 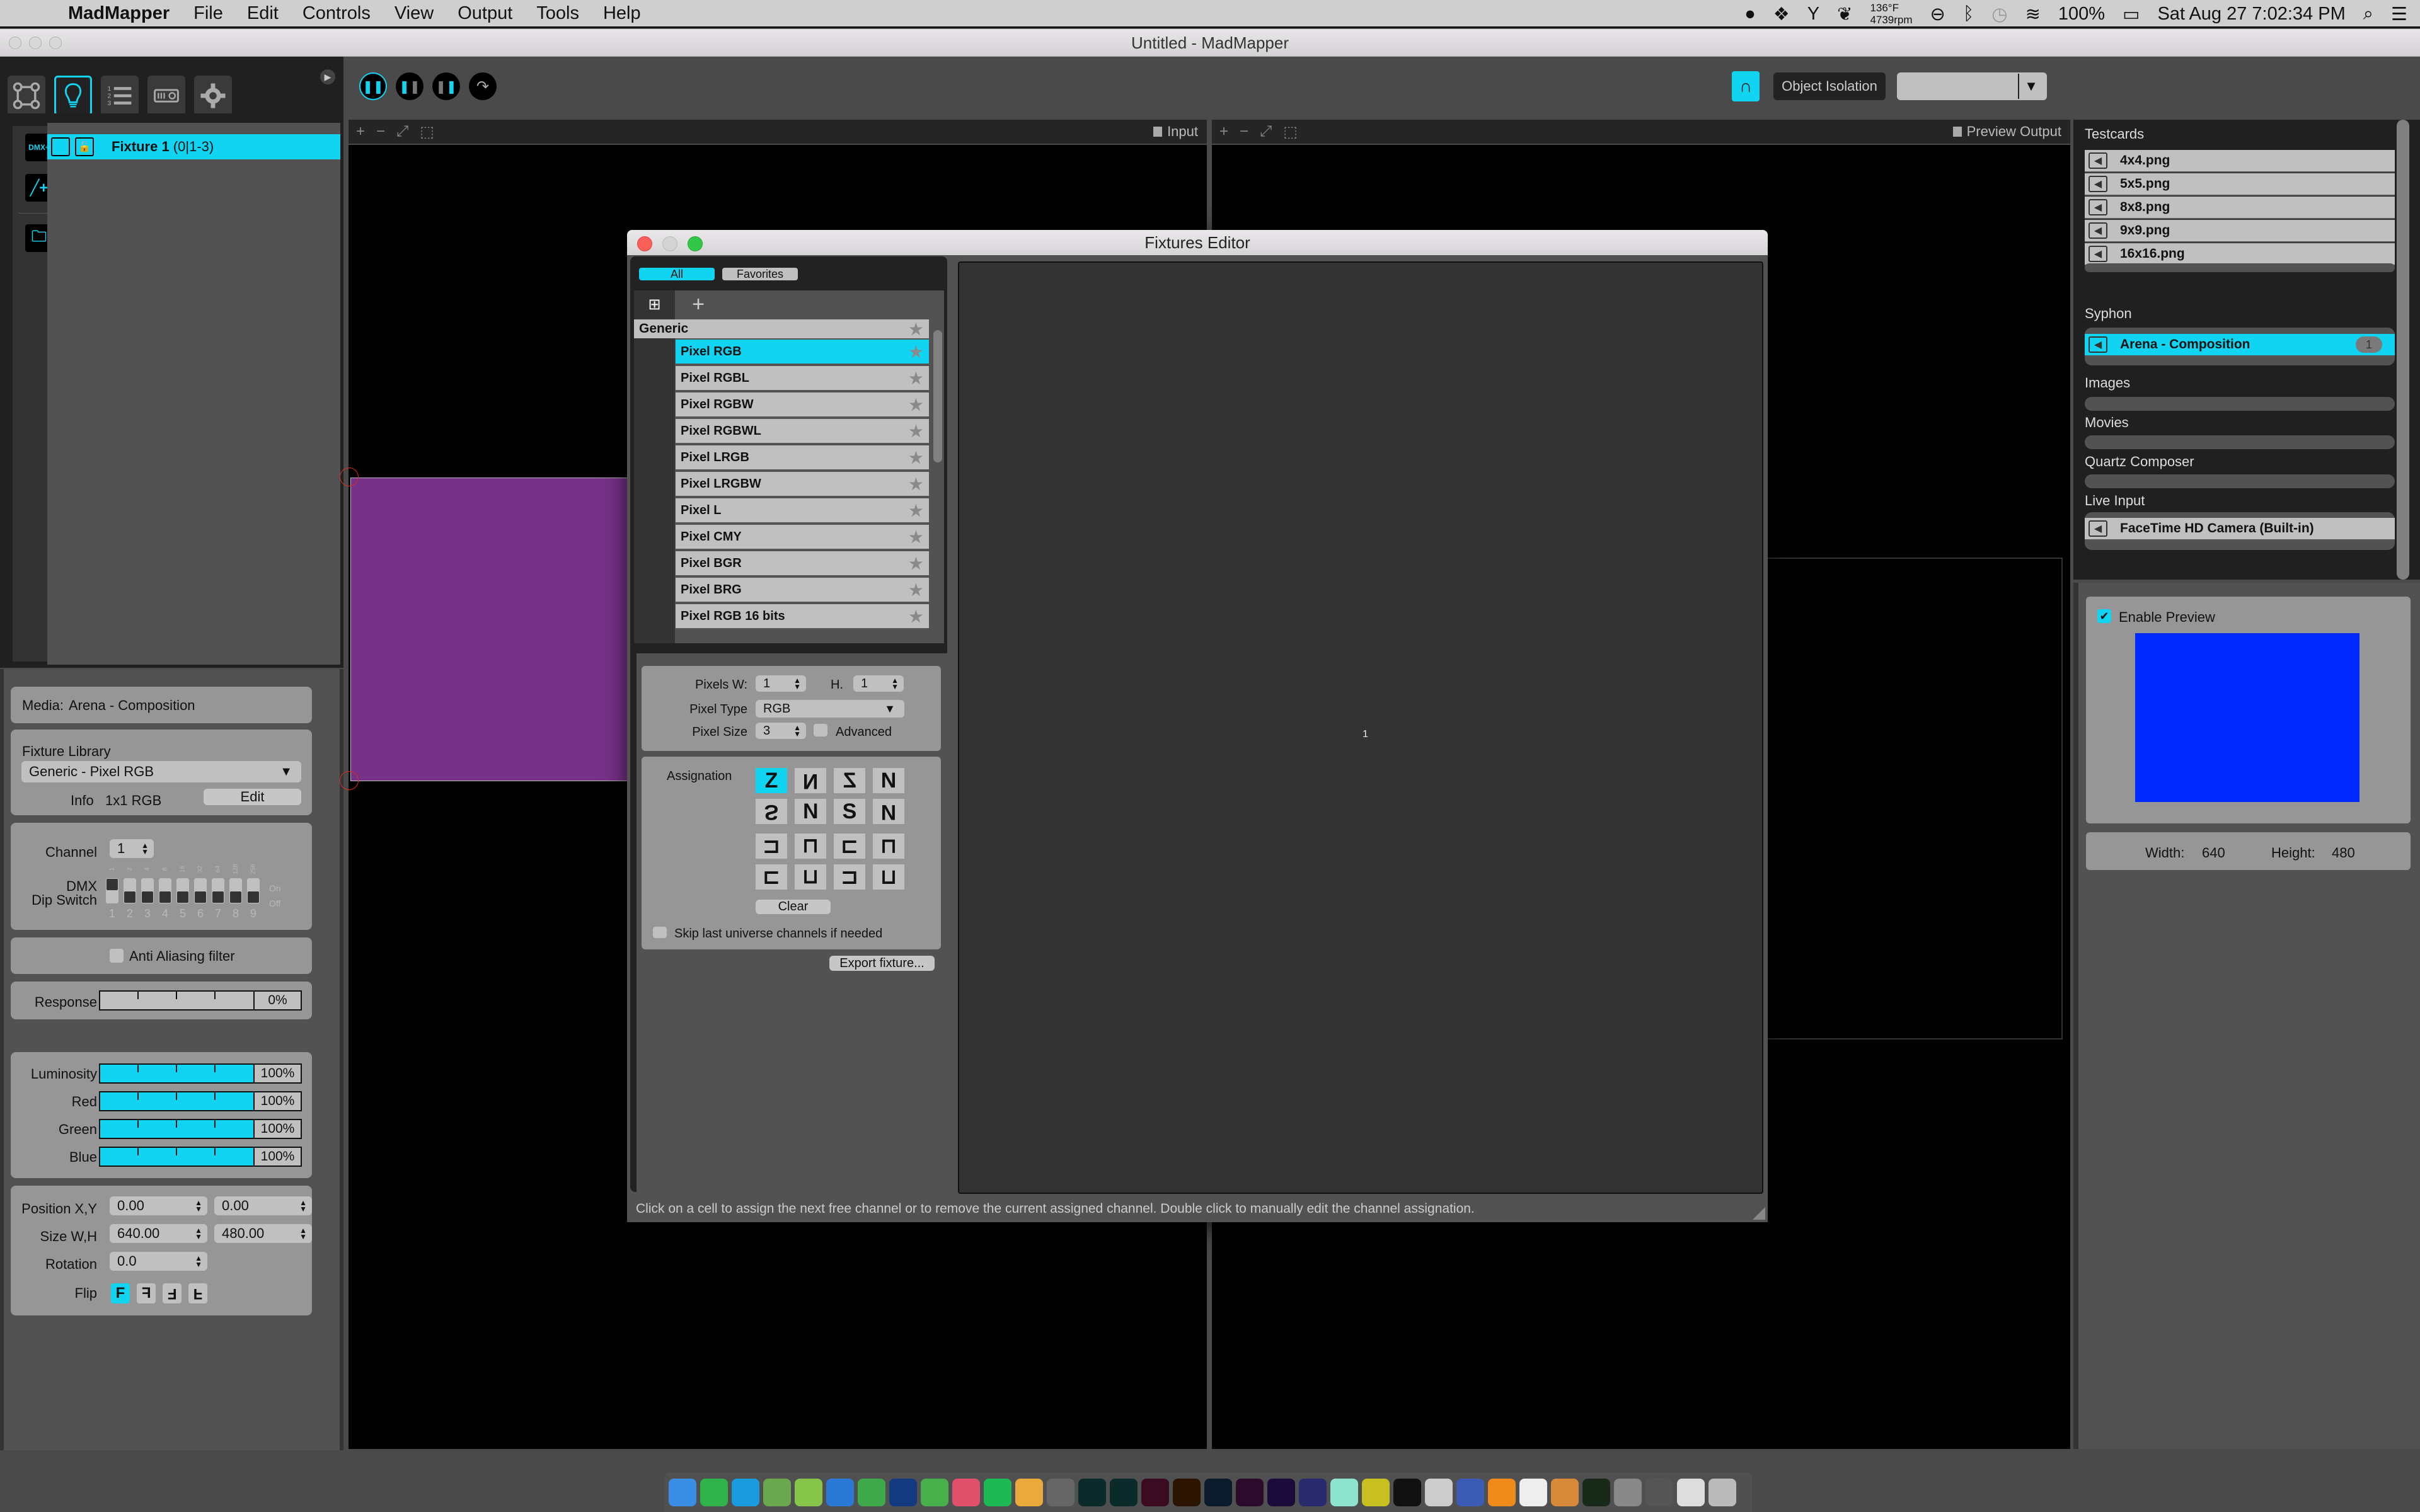 What do you see at coordinates (1565, 1492) in the screenshot?
I see `dock-app-calculator-icon` at bounding box center [1565, 1492].